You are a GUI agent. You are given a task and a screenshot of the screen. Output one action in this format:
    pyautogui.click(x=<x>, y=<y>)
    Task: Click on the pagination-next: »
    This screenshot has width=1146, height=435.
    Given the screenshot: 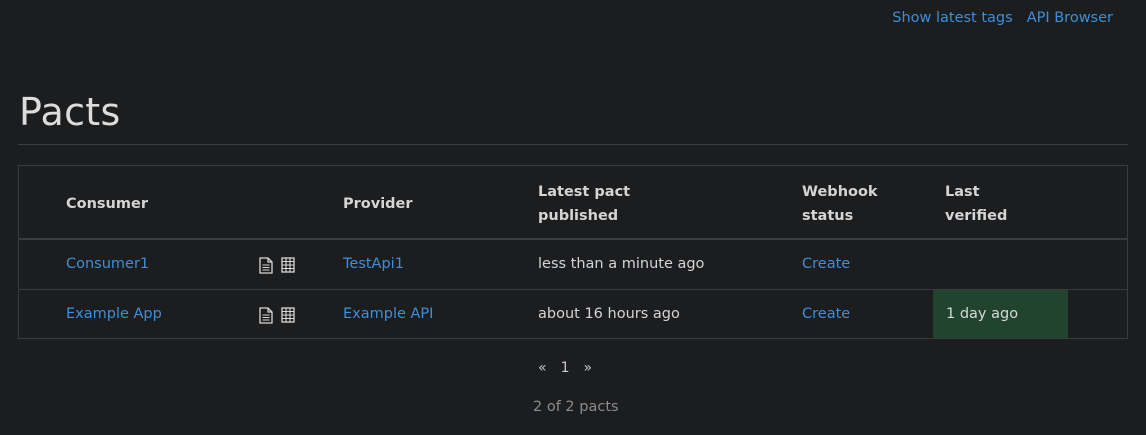 What is the action you would take?
    pyautogui.click(x=588, y=368)
    